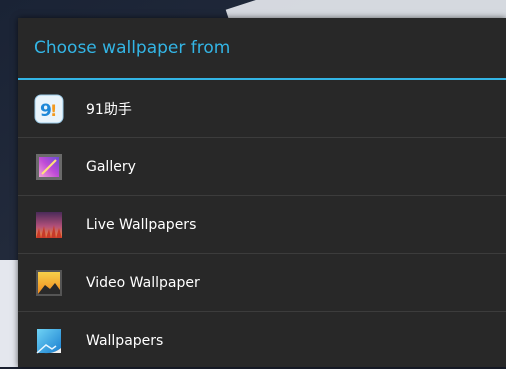 This screenshot has width=506, height=369. I want to click on option-label: Gallery, so click(111, 166).